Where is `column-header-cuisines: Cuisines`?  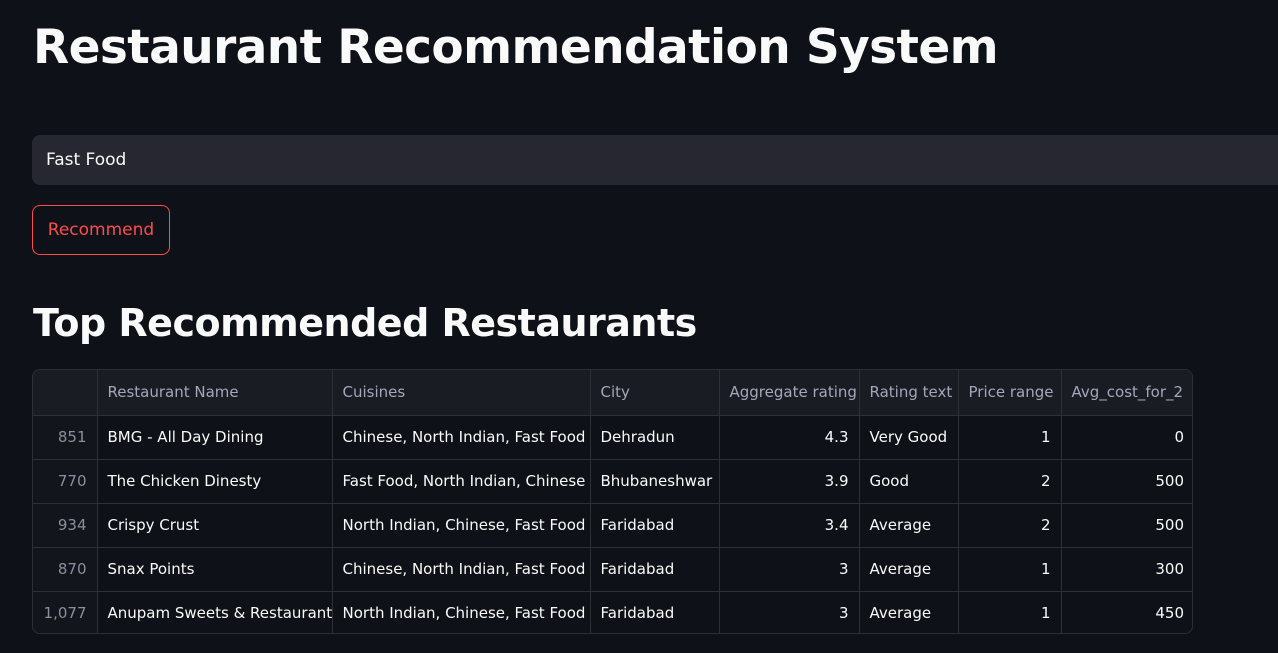
column-header-cuisines: Cuisines is located at coordinates (461, 393).